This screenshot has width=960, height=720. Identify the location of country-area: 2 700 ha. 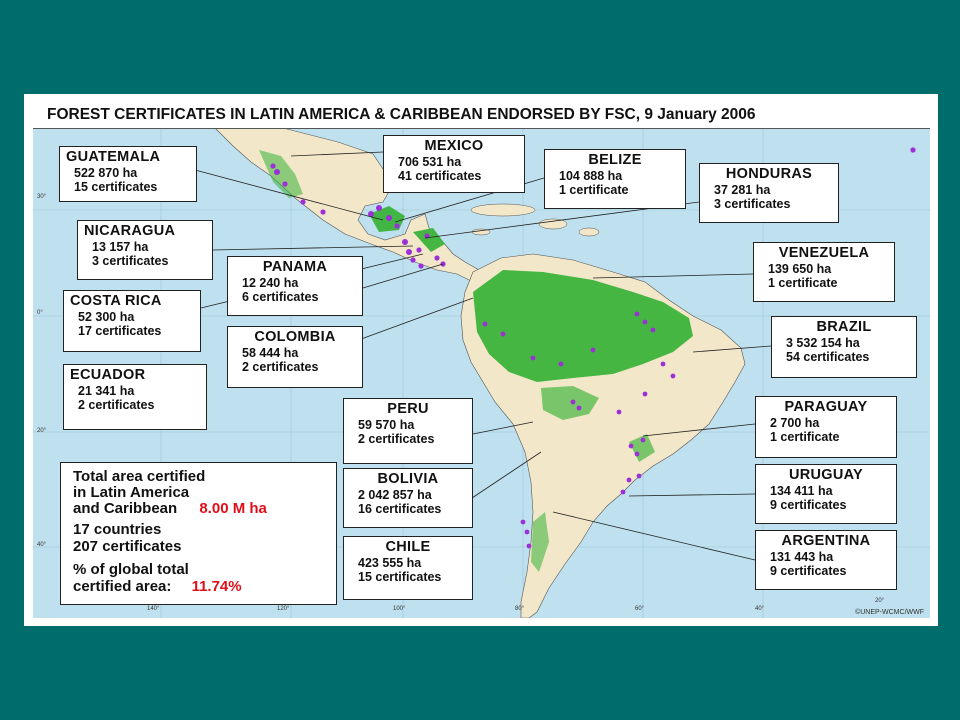
(795, 423).